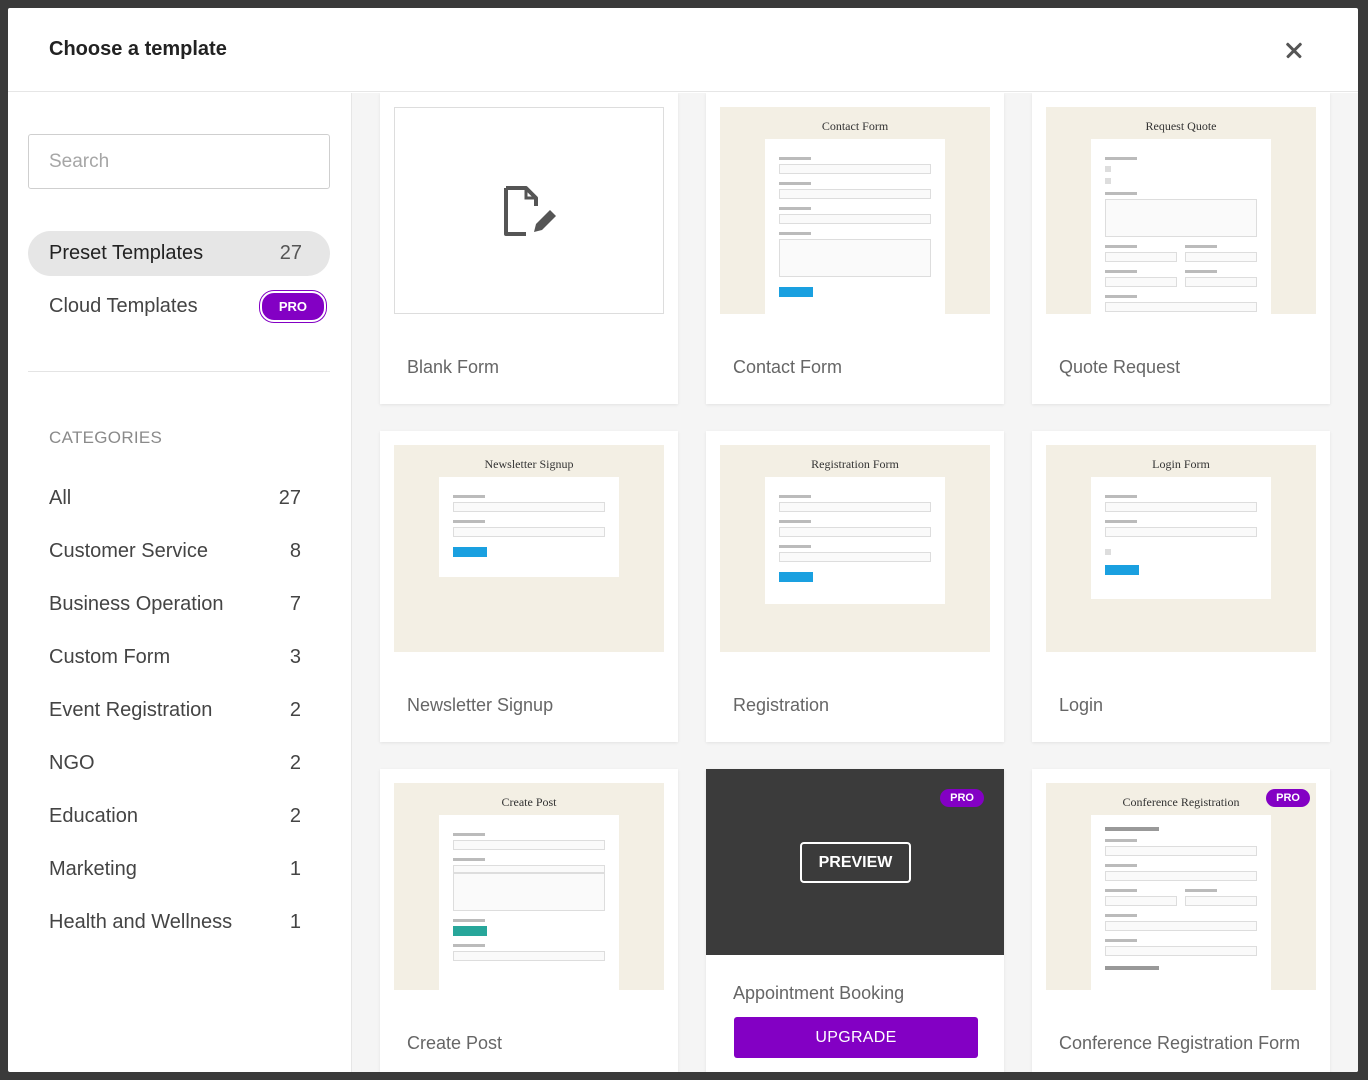  Describe the element at coordinates (856, 1037) in the screenshot. I see `upgrade-button: UPGRADE` at that location.